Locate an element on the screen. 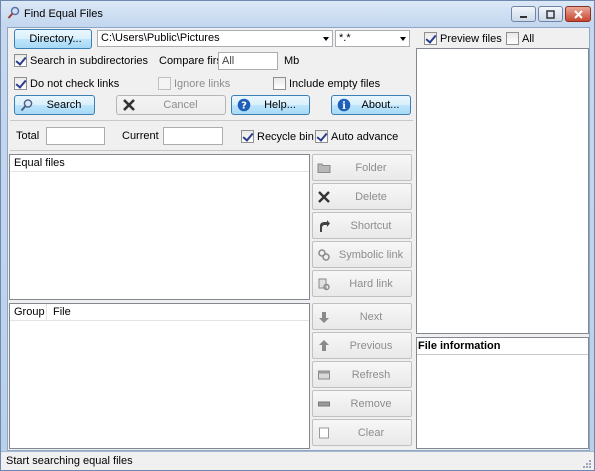 Image resolution: width=595 pixels, height=471 pixels. search-button: Search is located at coordinates (54, 105).